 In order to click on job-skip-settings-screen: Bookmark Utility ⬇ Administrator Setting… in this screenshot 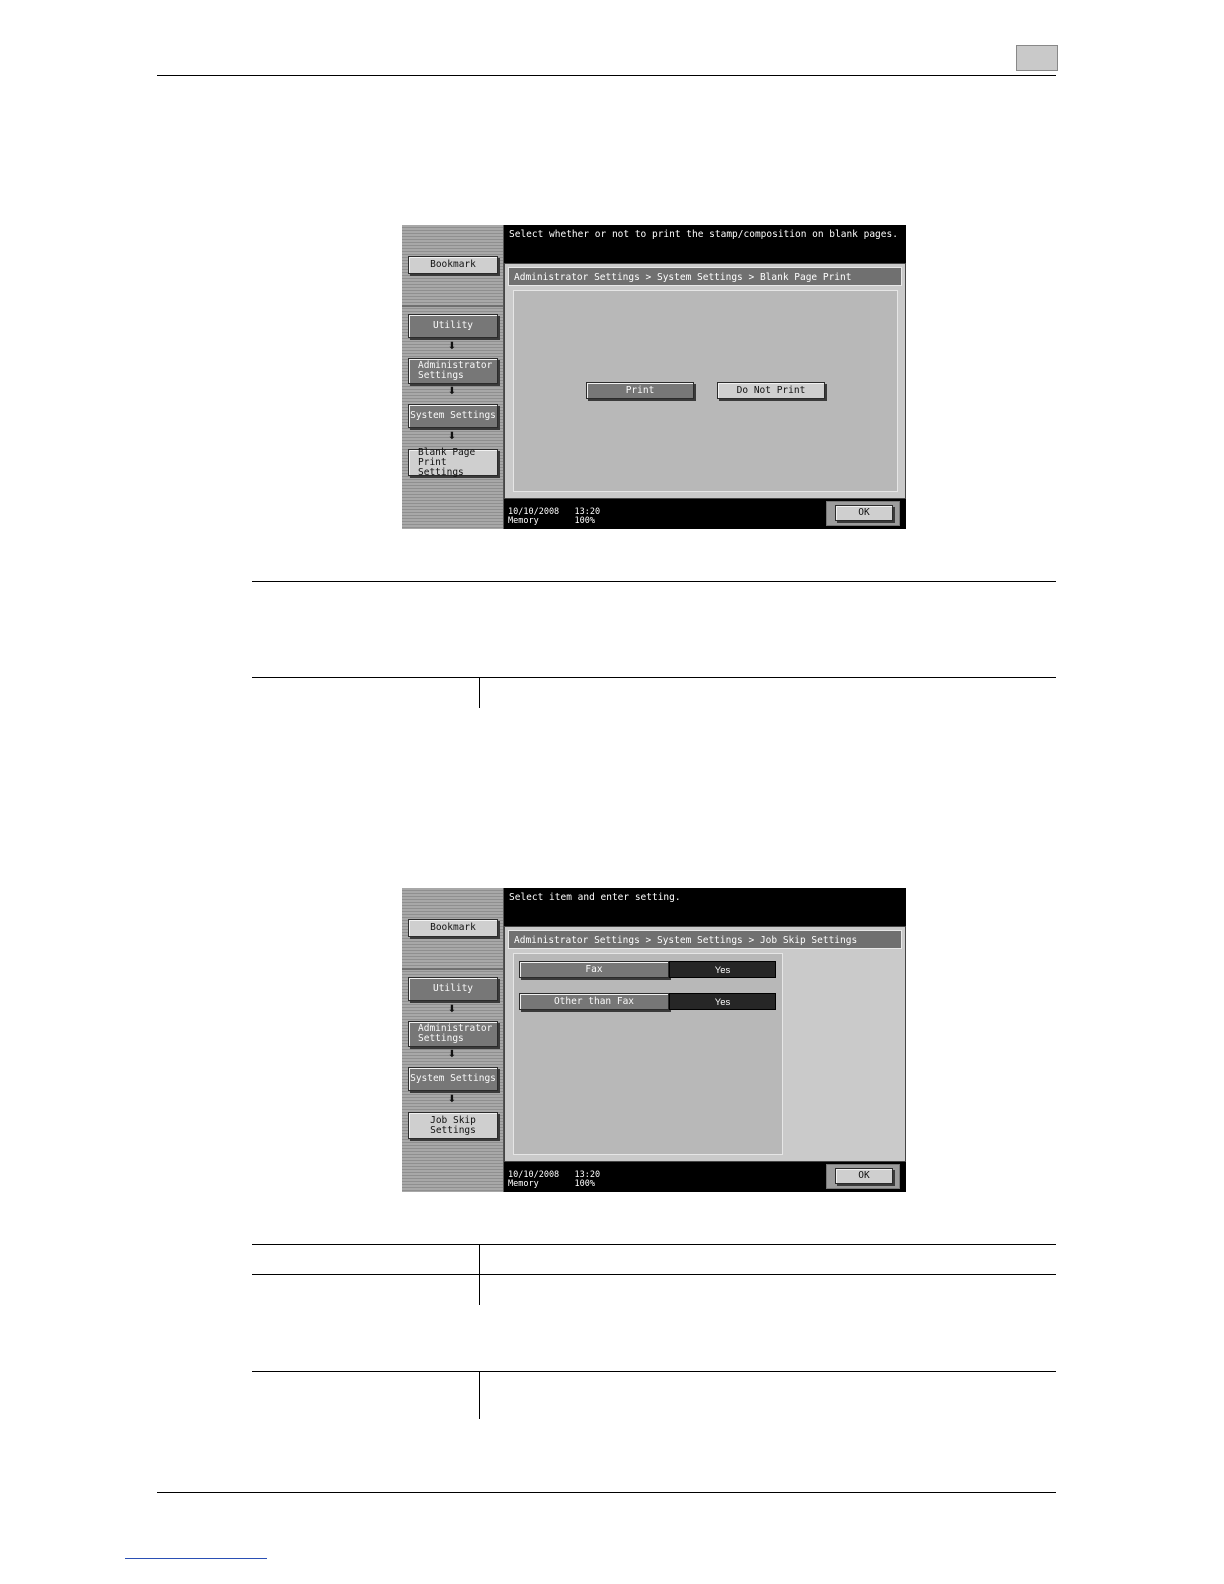, I will do `click(654, 1040)`.